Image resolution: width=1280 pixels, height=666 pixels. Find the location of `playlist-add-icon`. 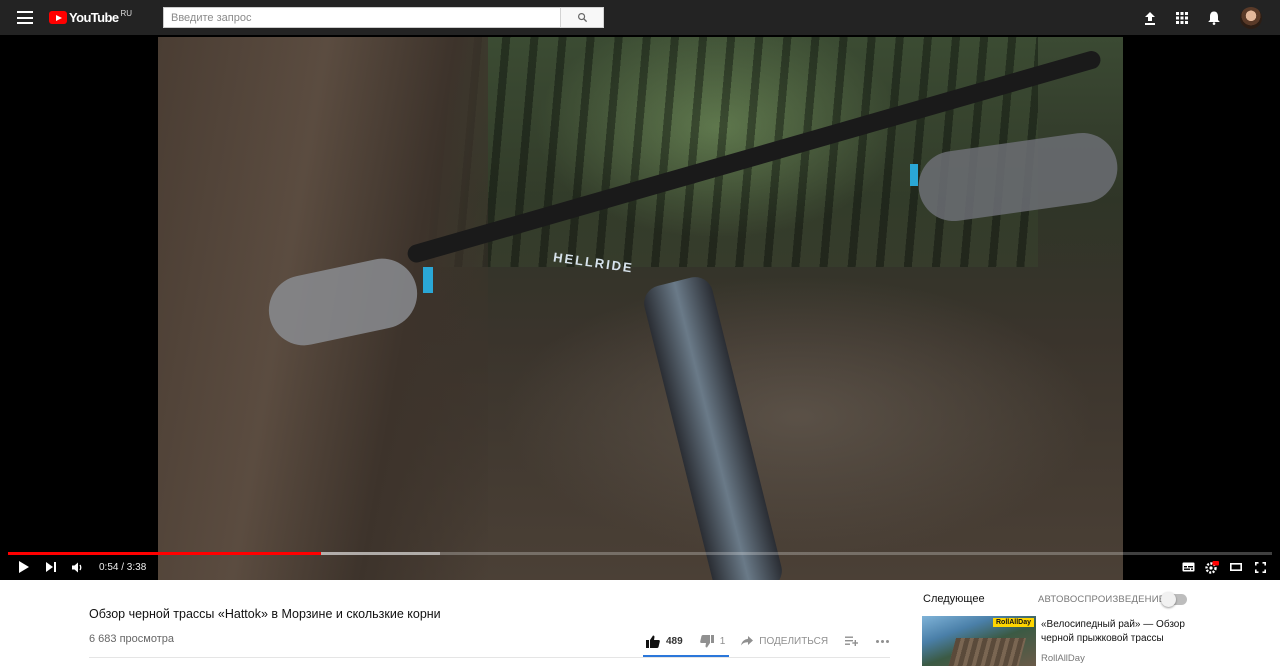

playlist-add-icon is located at coordinates (852, 641).